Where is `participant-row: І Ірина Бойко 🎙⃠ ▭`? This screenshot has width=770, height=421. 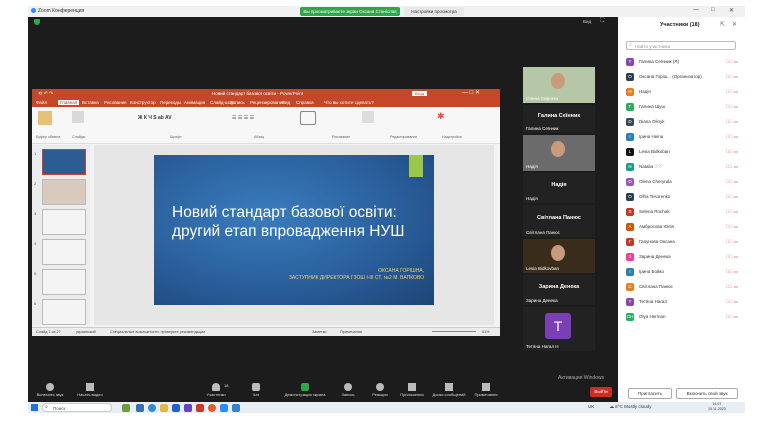
participant-row: І Ірина Бойко 🎙⃠ ▭ is located at coordinates (682, 272).